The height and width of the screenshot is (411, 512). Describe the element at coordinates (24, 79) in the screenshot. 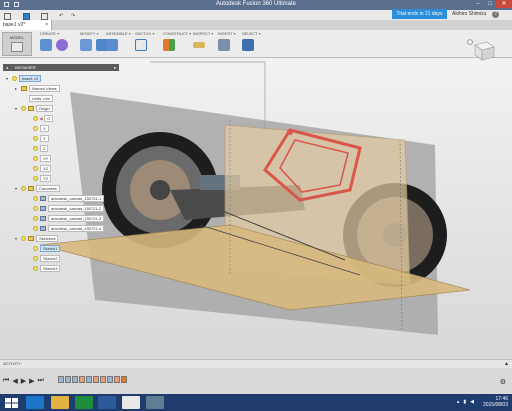

I see `tree-root: ▾ base1 v2` at that location.